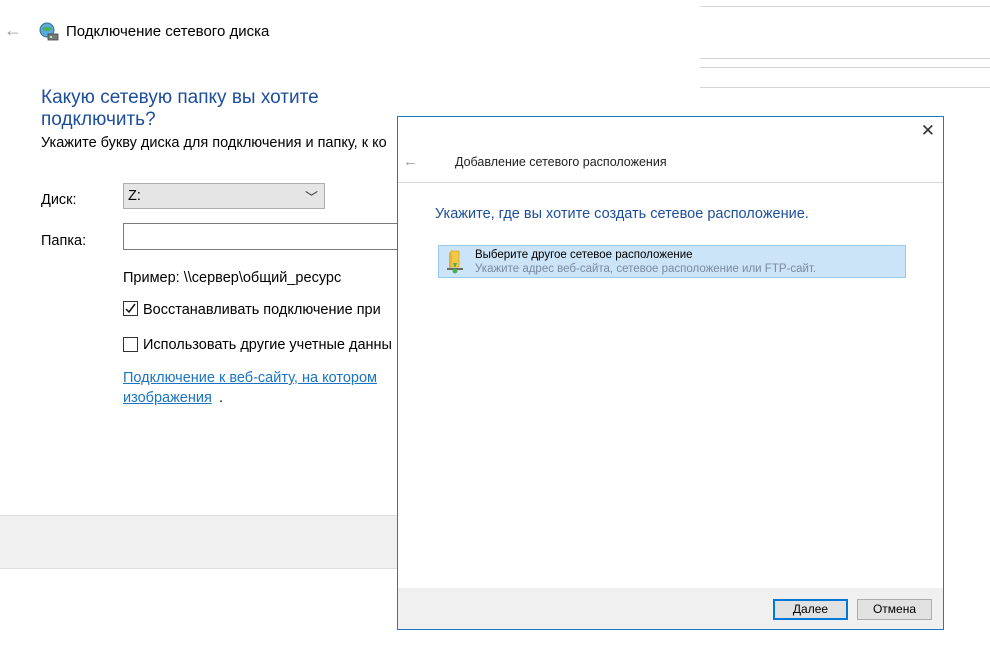  Describe the element at coordinates (49, 31) in the screenshot. I see `network-drive-icon` at that location.